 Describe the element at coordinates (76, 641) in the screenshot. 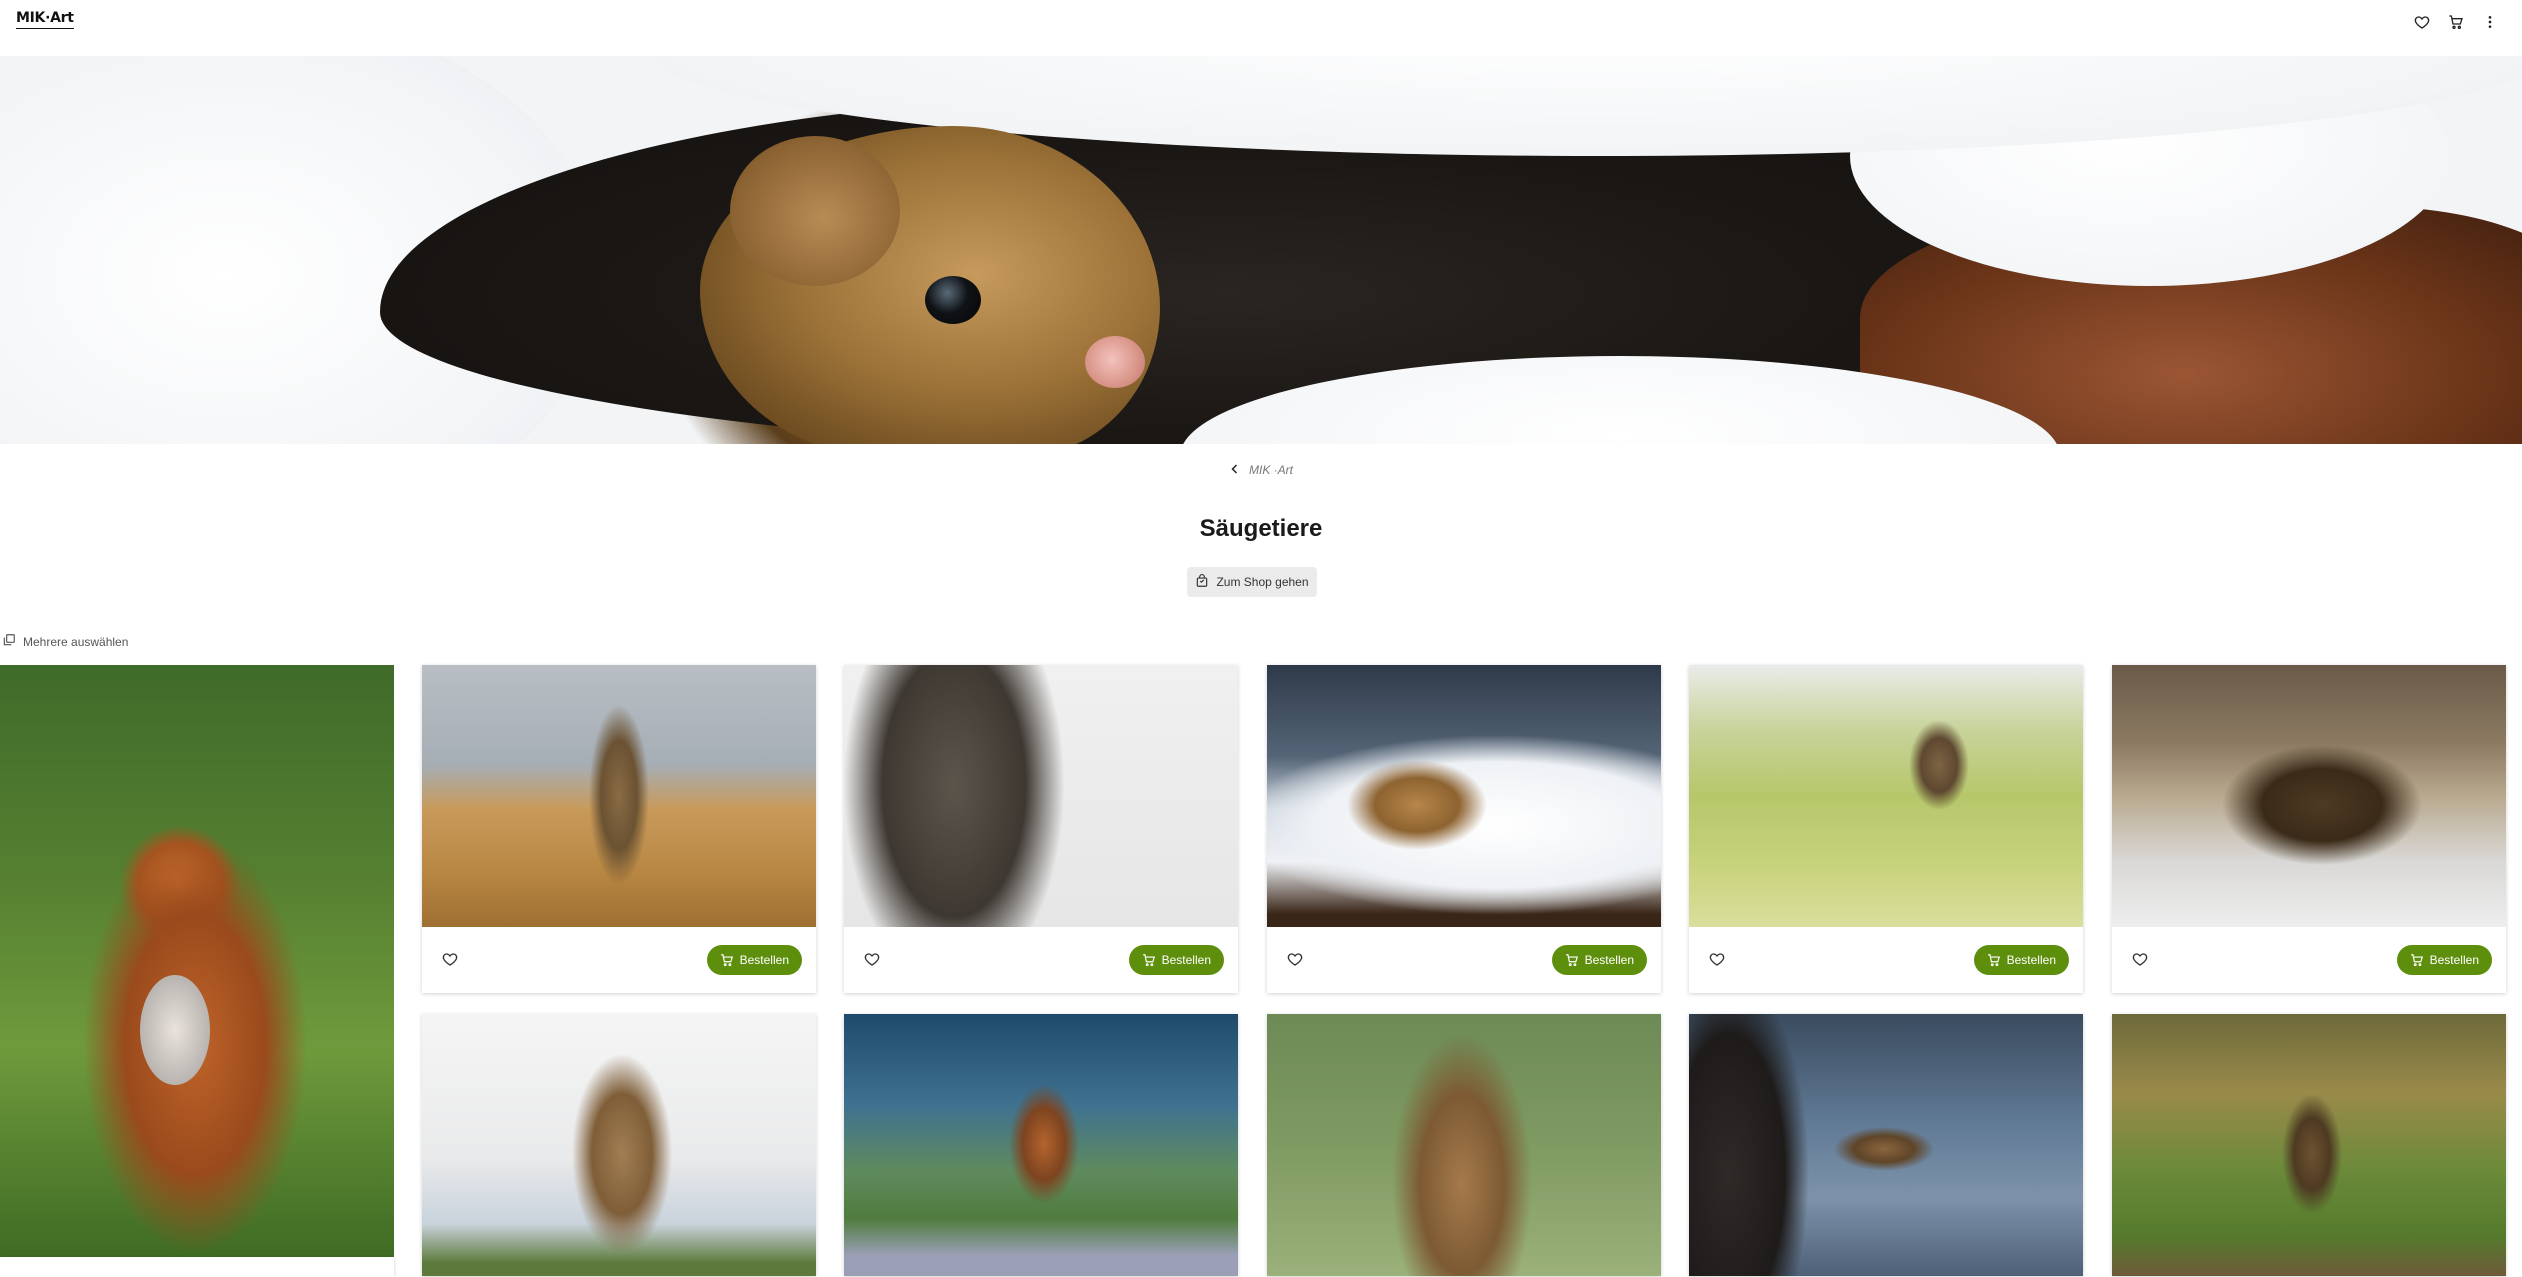

I see `select-multiple-label: Mehrere auswählen` at that location.